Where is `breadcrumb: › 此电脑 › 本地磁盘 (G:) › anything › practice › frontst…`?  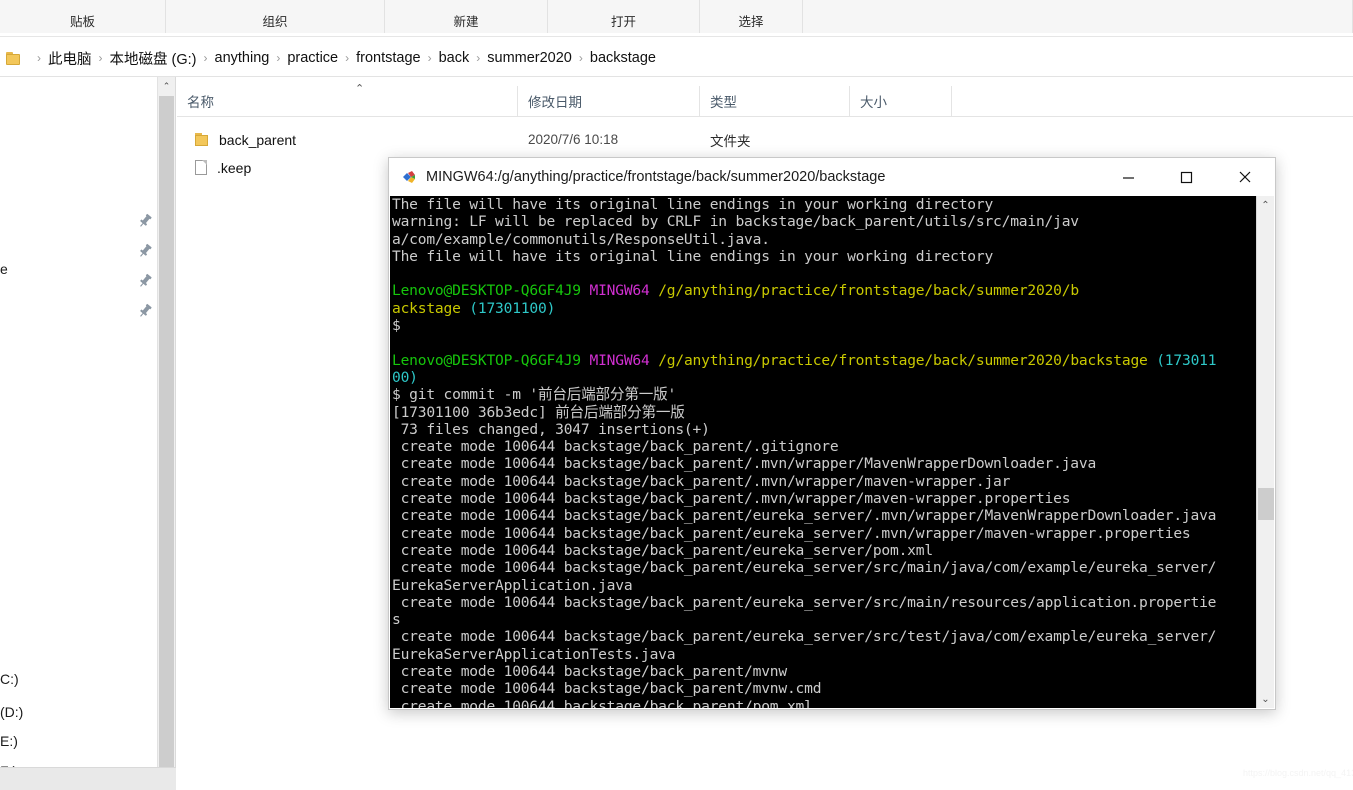 breadcrumb: › 此电脑 › 本地磁盘 (G:) › anything › practice › frontst… is located at coordinates (343, 58).